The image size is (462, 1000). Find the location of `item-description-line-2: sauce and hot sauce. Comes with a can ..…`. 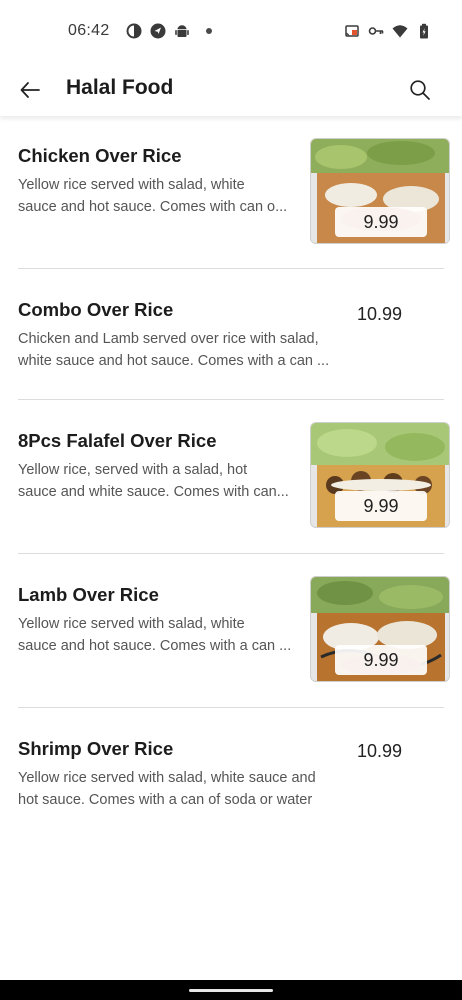

item-description-line-2: sauce and hot sauce. Comes with a can ..… is located at coordinates (155, 646).